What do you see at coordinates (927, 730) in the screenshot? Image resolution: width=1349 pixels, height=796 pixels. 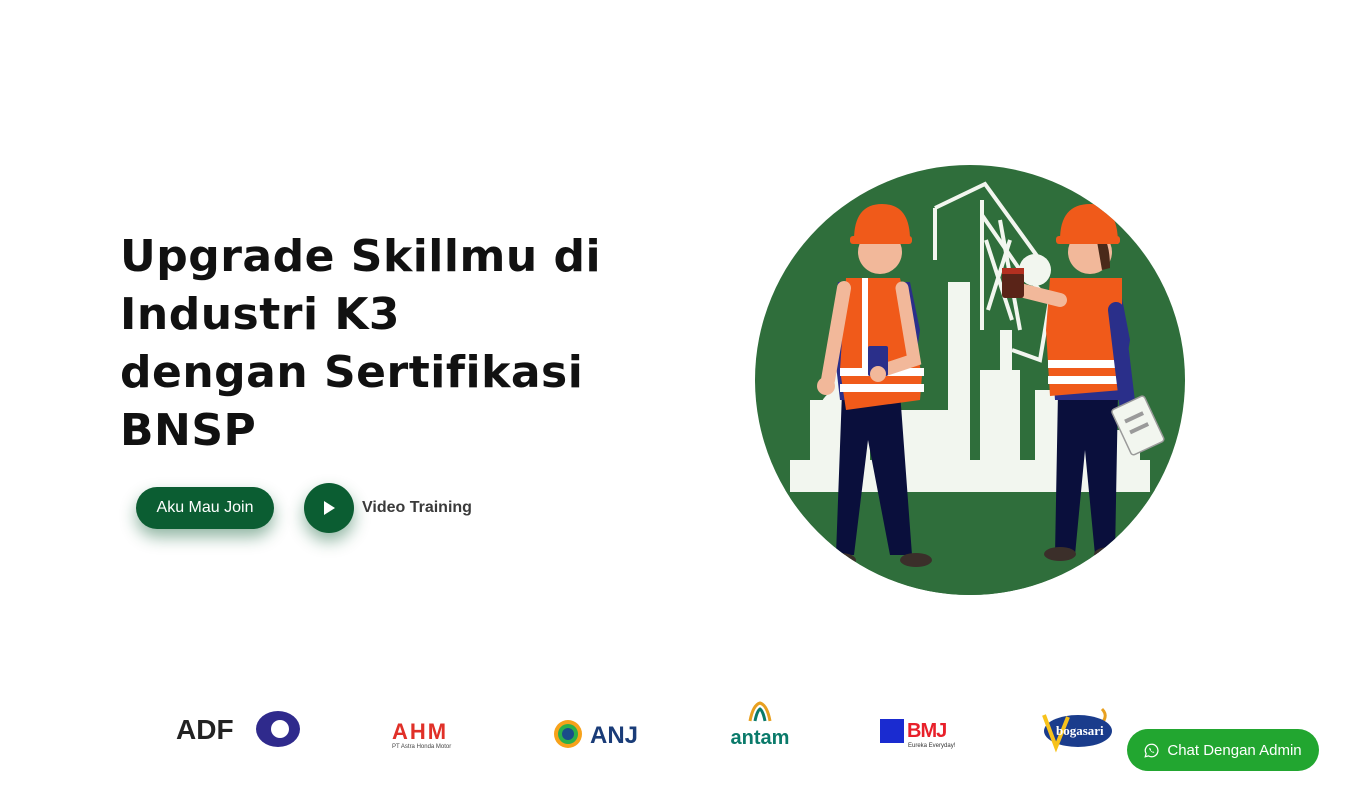 I see `bmj-wordmark: BMJ` at bounding box center [927, 730].